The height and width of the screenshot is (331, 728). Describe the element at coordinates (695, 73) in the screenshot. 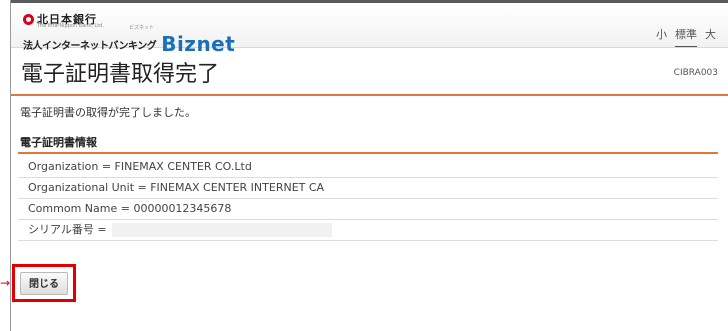

I see `screen-id: CIBRA003` at that location.